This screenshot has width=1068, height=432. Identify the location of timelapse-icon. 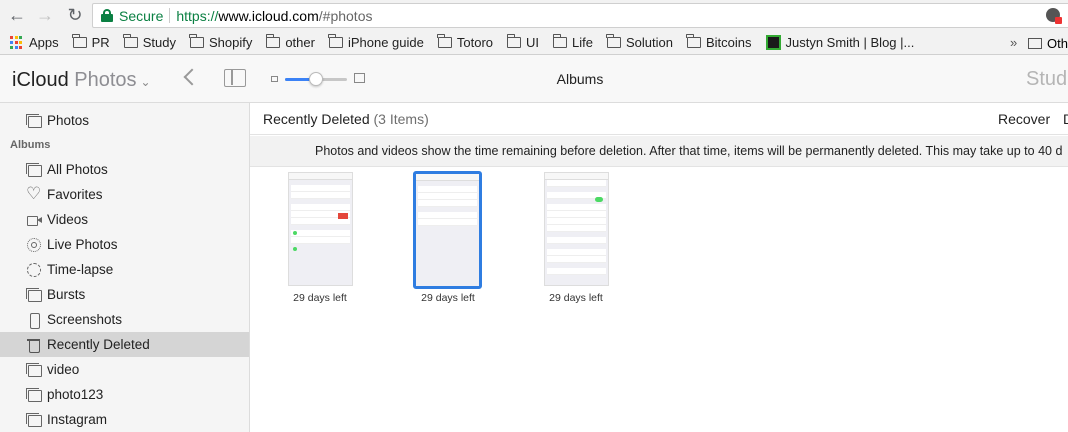
(34, 269).